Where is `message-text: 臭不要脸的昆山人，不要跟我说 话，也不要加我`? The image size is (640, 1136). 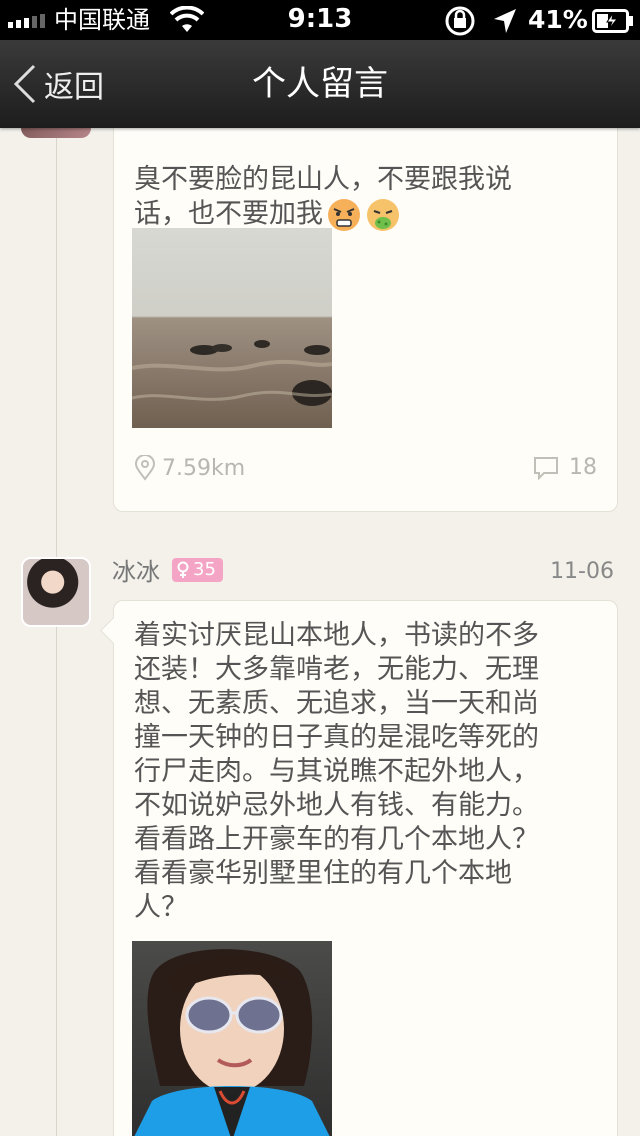 message-text: 臭不要脸的昆山人，不要跟我说 话，也不要加我 is located at coordinates (364, 181).